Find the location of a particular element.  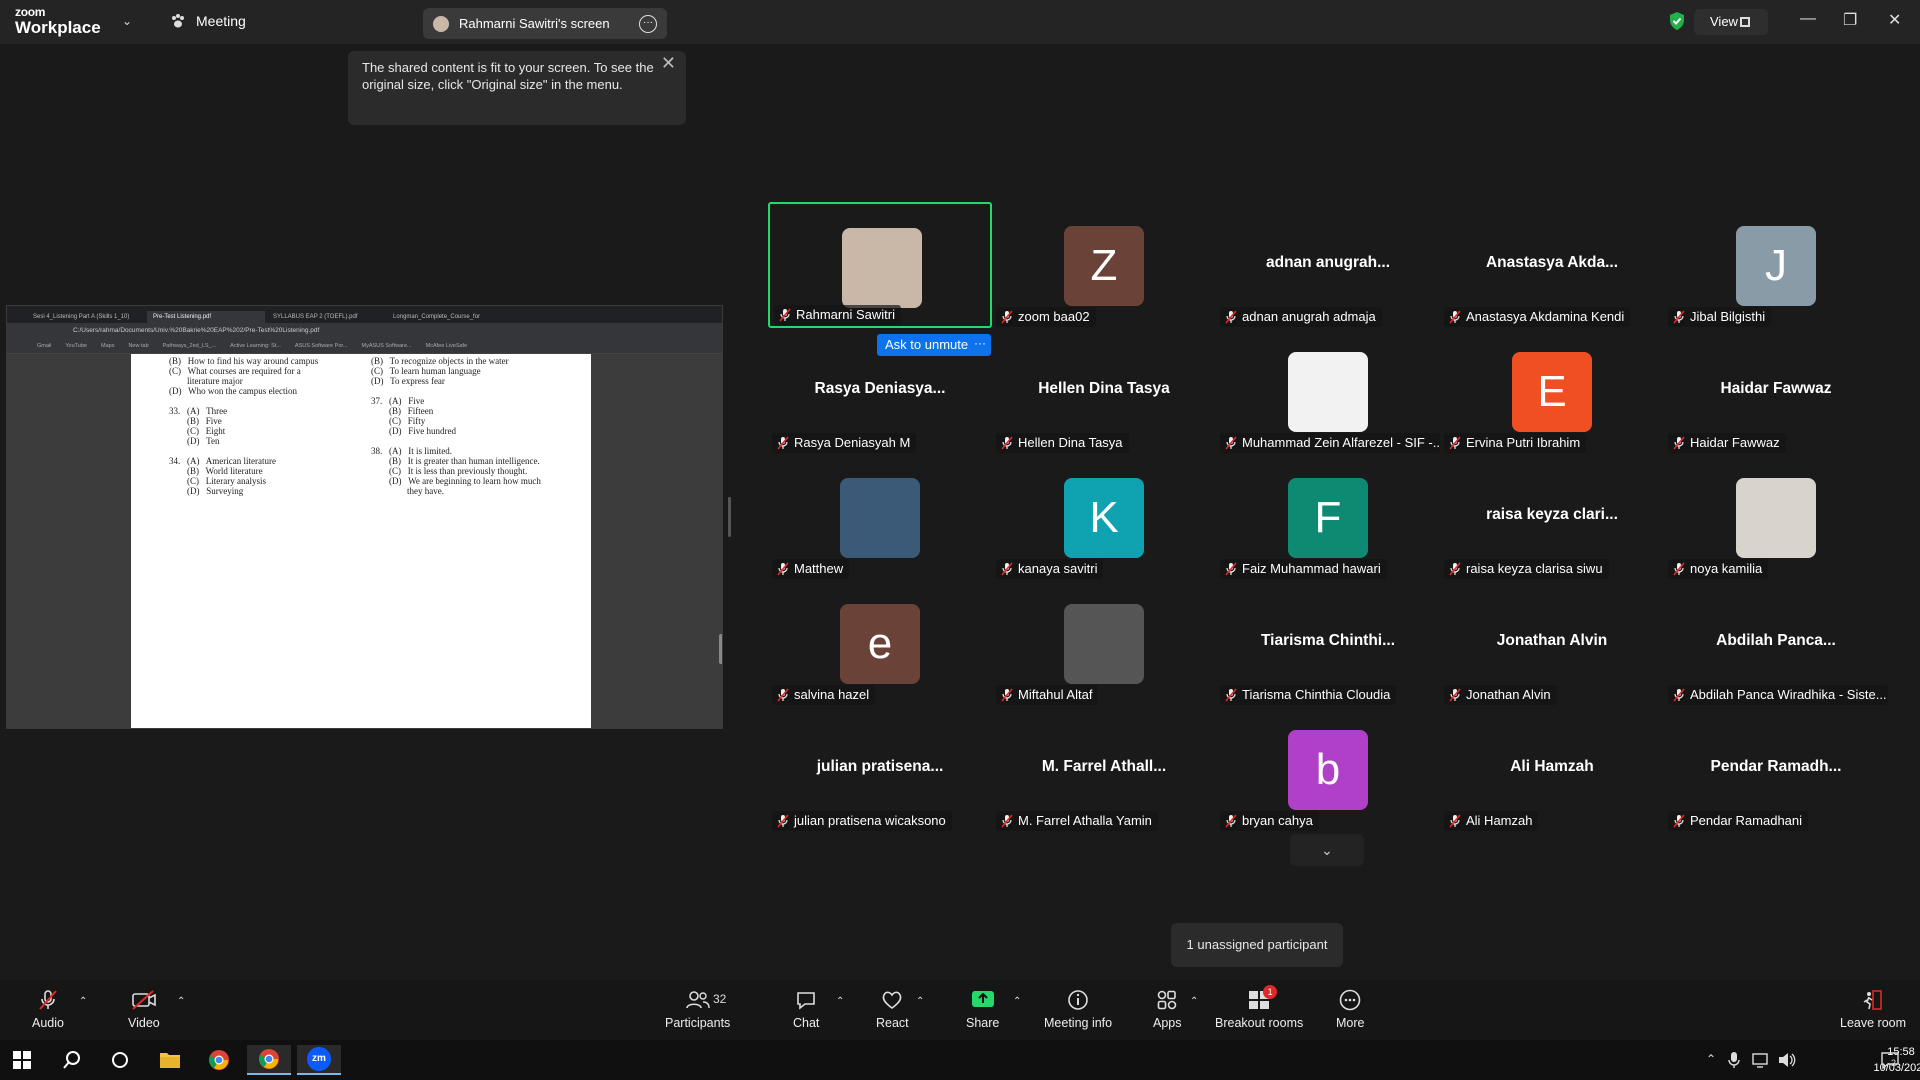

participant-tile: Pendar Ramadh... Pendar Ramadhani is located at coordinates (1776, 769).